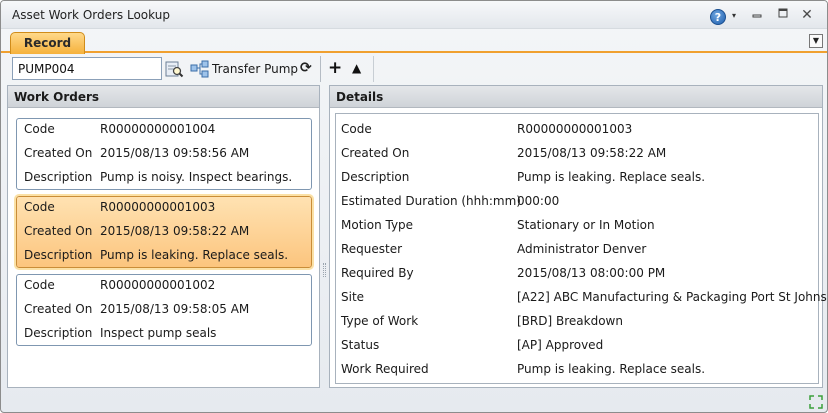  What do you see at coordinates (586, 225) in the screenshot?
I see `detail-value: Stationary or In Motion` at bounding box center [586, 225].